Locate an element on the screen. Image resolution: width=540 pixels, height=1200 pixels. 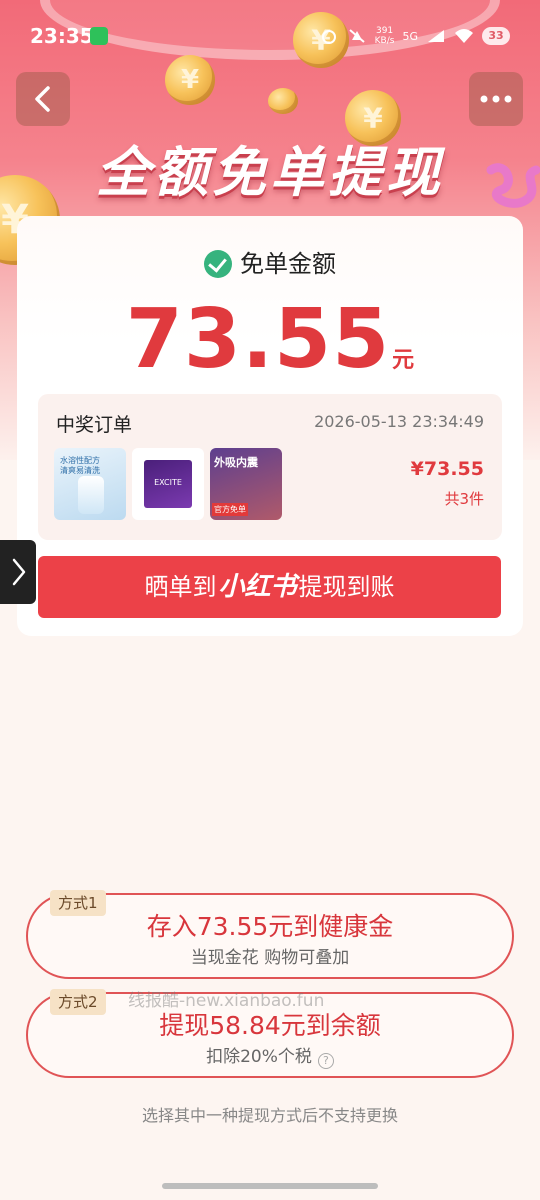
share-to-xiaohongshu-button: 晒单到小红书提现到账 is located at coordinates (269, 587).